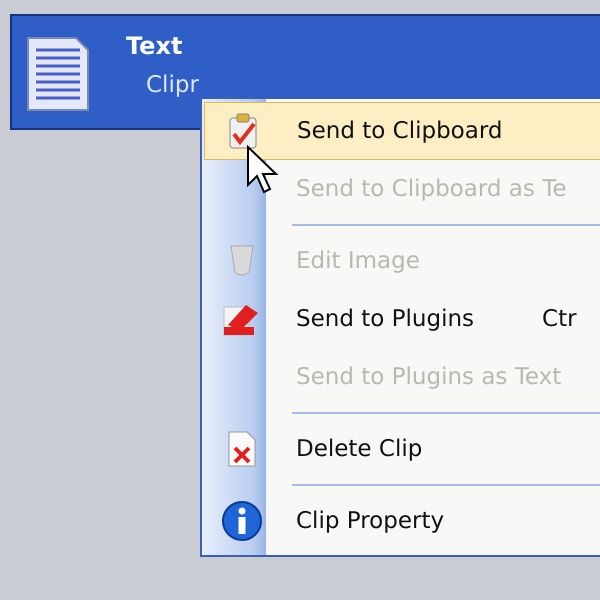 The height and width of the screenshot is (600, 600). Describe the element at coordinates (402, 521) in the screenshot. I see `menu-item: Clip Property` at that location.